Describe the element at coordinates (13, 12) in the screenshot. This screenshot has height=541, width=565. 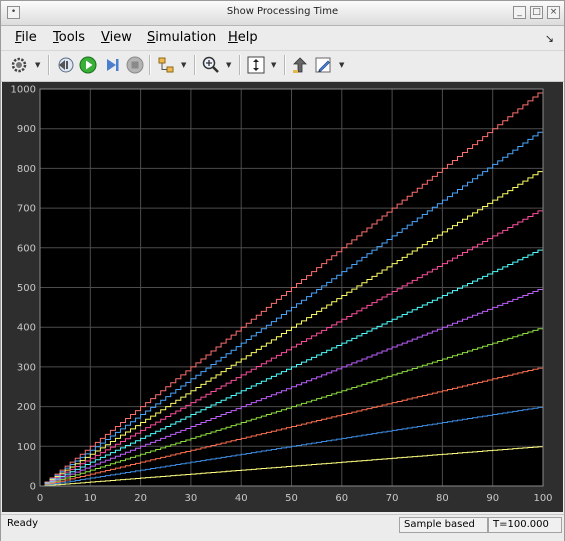
I see `window-menu-button: •` at that location.